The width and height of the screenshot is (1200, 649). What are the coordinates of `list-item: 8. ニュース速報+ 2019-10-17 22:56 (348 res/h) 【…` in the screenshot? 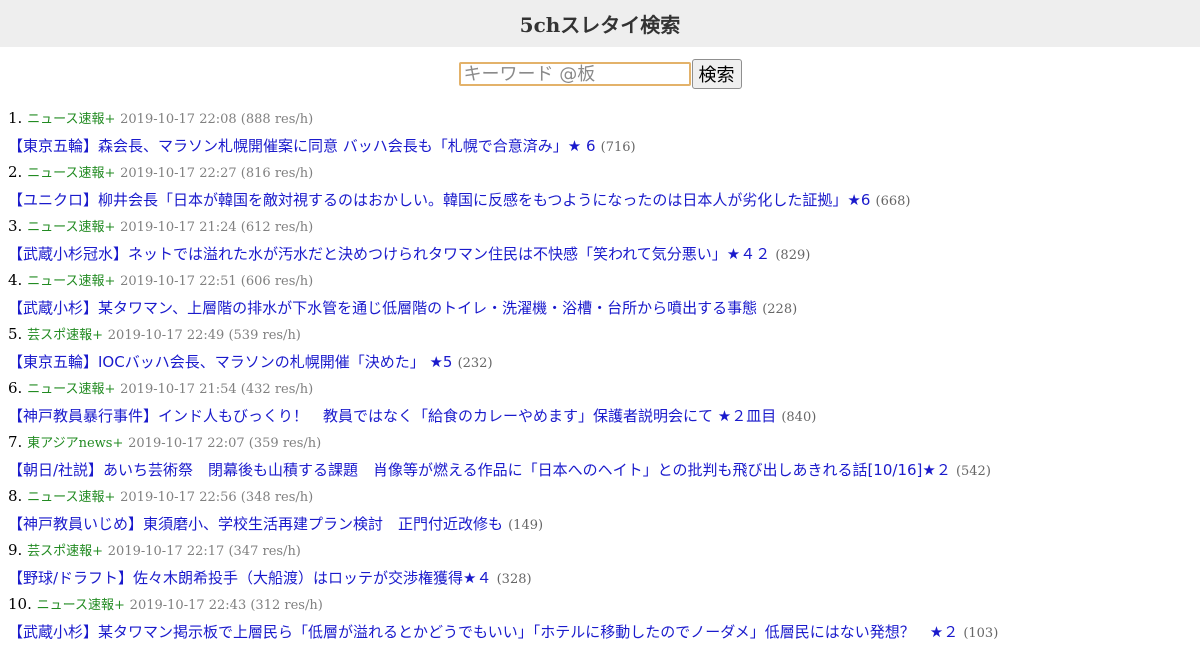 It's located at (604, 514).